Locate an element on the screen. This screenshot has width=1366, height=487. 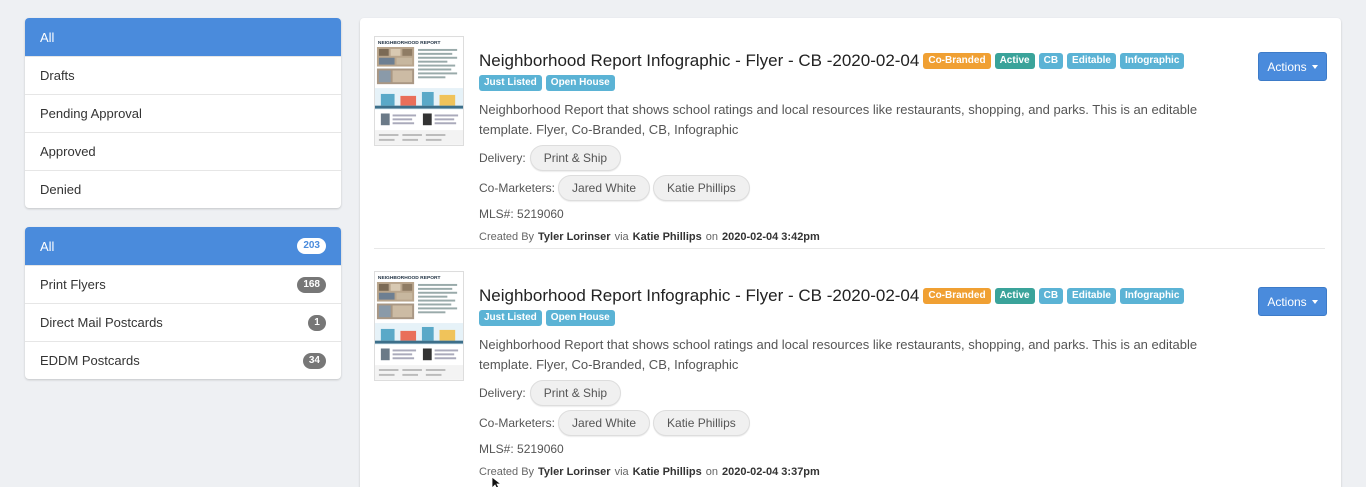
type-filter-all: All 203 is located at coordinates (183, 246).